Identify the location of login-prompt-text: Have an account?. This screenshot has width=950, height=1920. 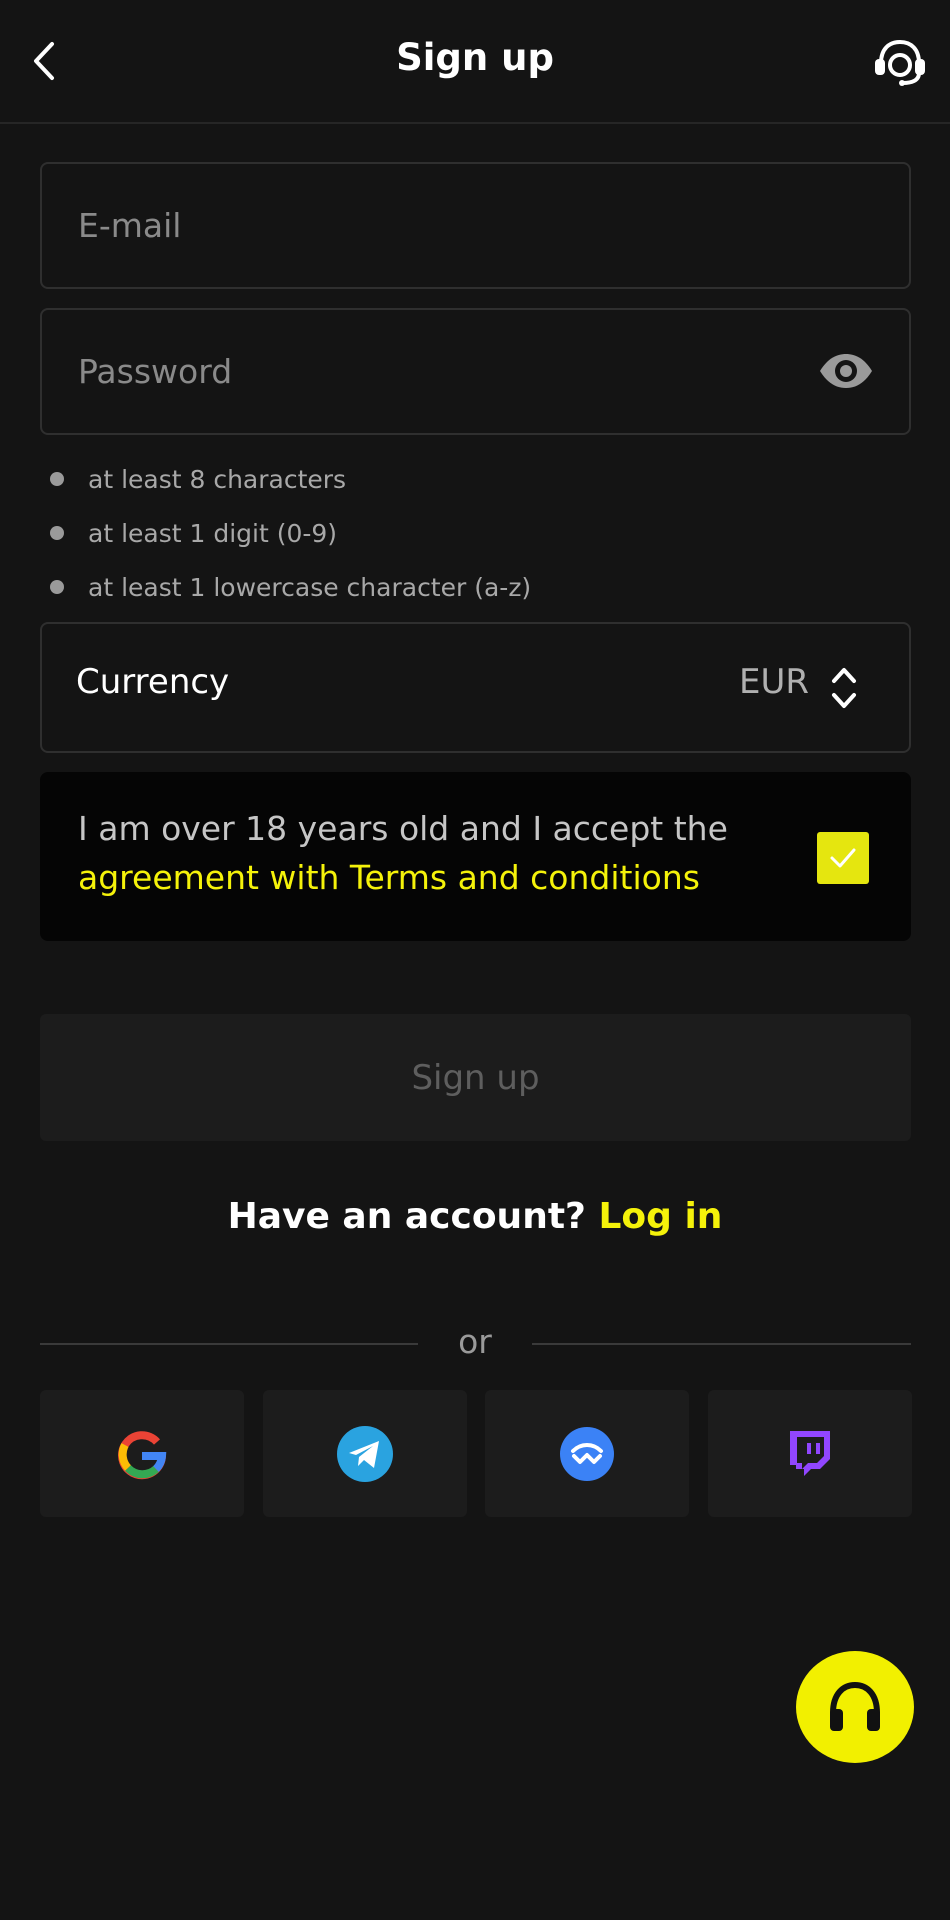
(406, 1216).